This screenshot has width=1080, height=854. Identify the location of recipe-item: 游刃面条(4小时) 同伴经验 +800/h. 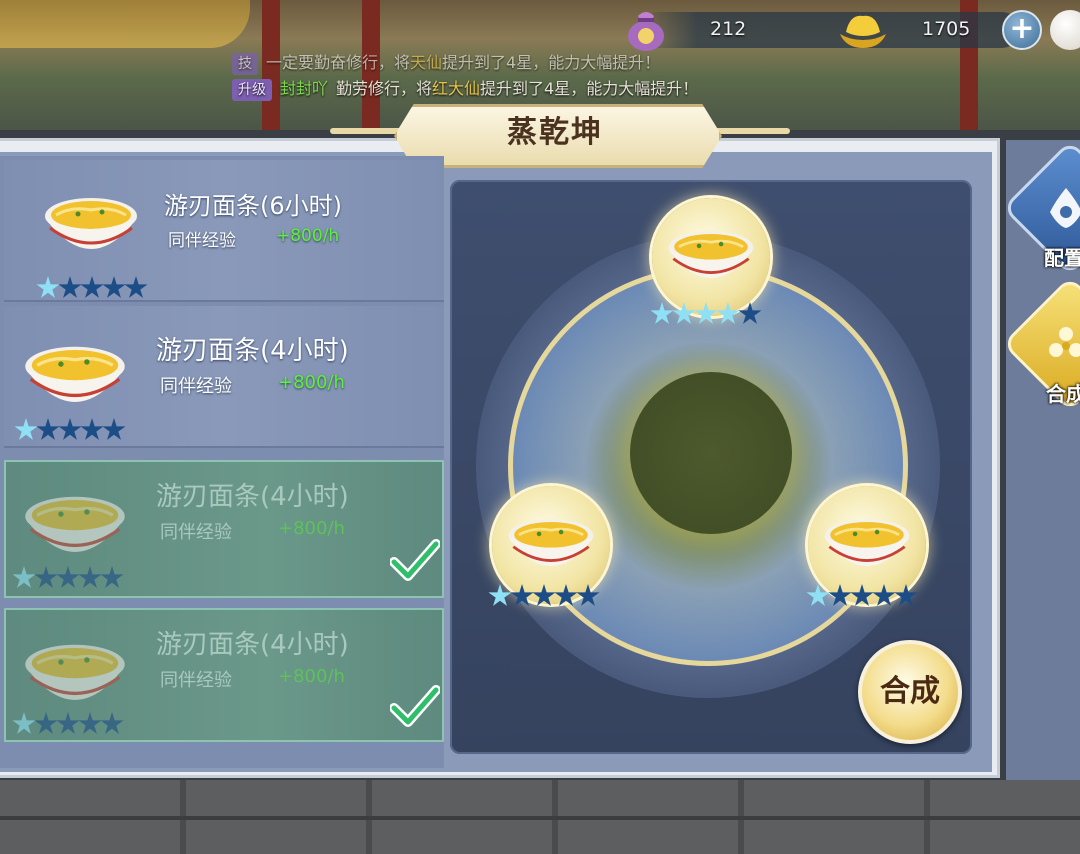
(224, 377).